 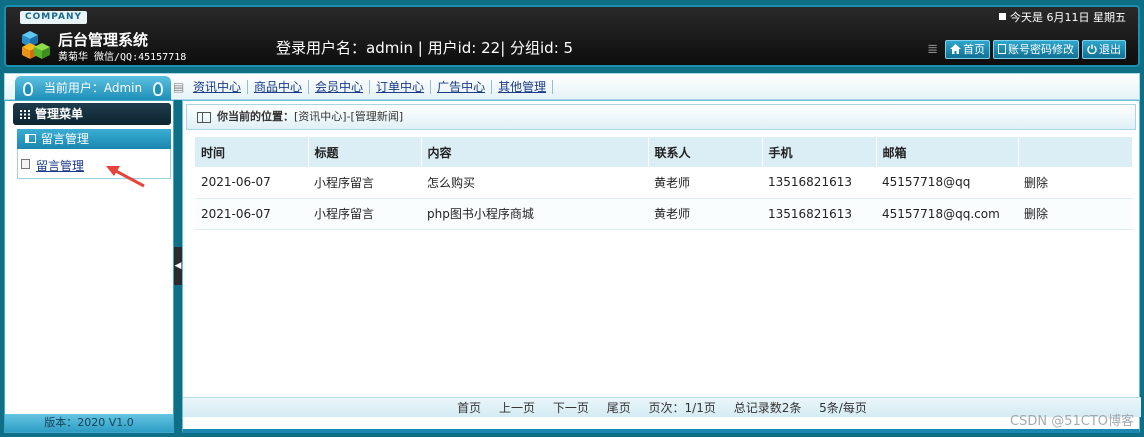 What do you see at coordinates (401, 87) in the screenshot?
I see `nav-item-orders: 订单中心` at bounding box center [401, 87].